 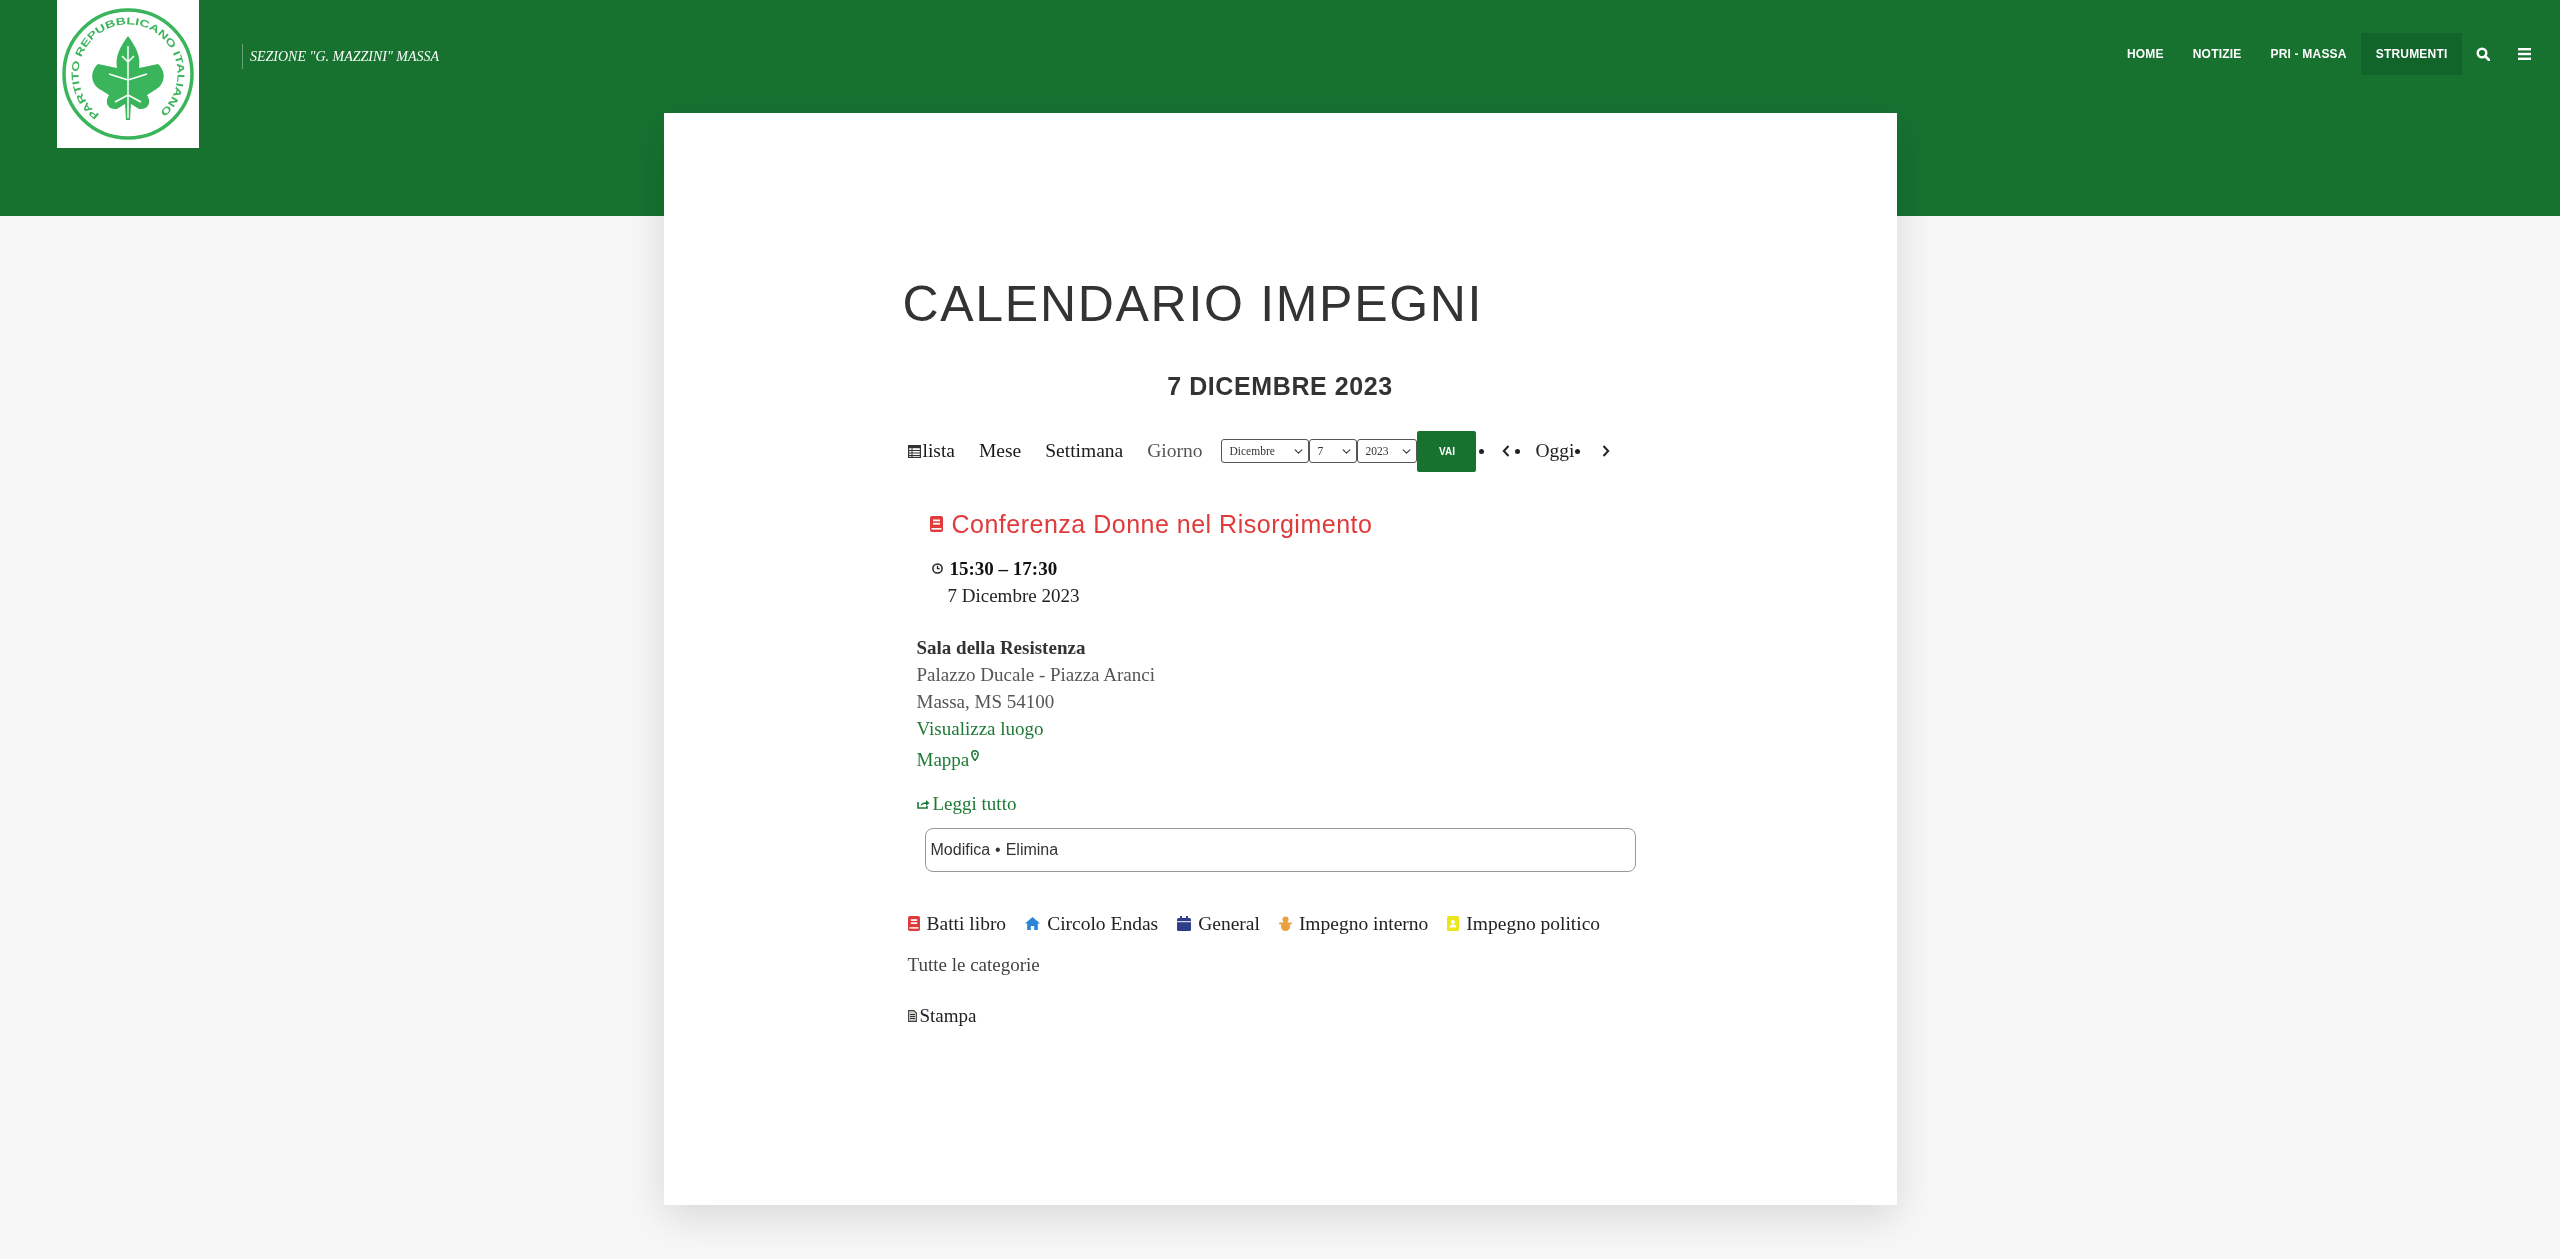 What do you see at coordinates (1524, 923) in the screenshot?
I see `category-link: Impegno politico` at bounding box center [1524, 923].